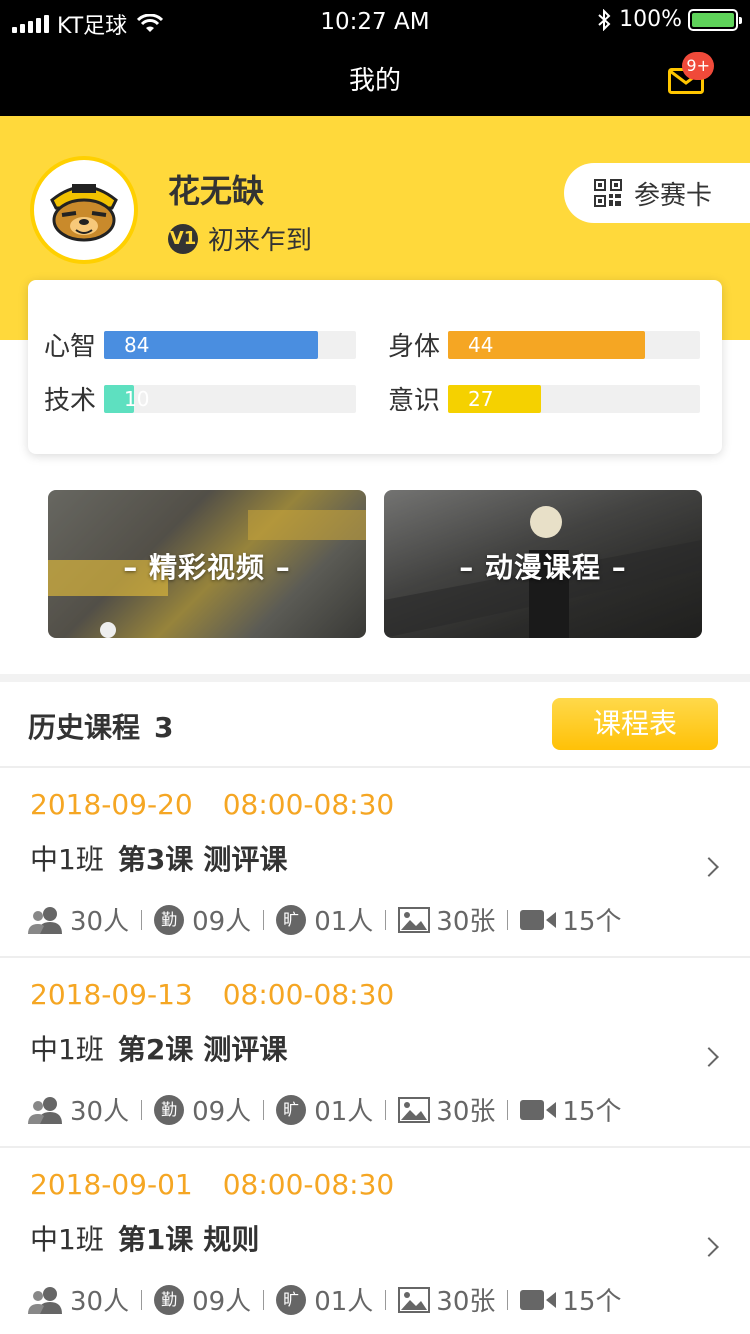 Image resolution: width=750 pixels, height=1334 pixels. What do you see at coordinates (375, 367) in the screenshot?
I see `ability-stats-card: 心智 84 身体 44 技术 10 意识 27` at bounding box center [375, 367].